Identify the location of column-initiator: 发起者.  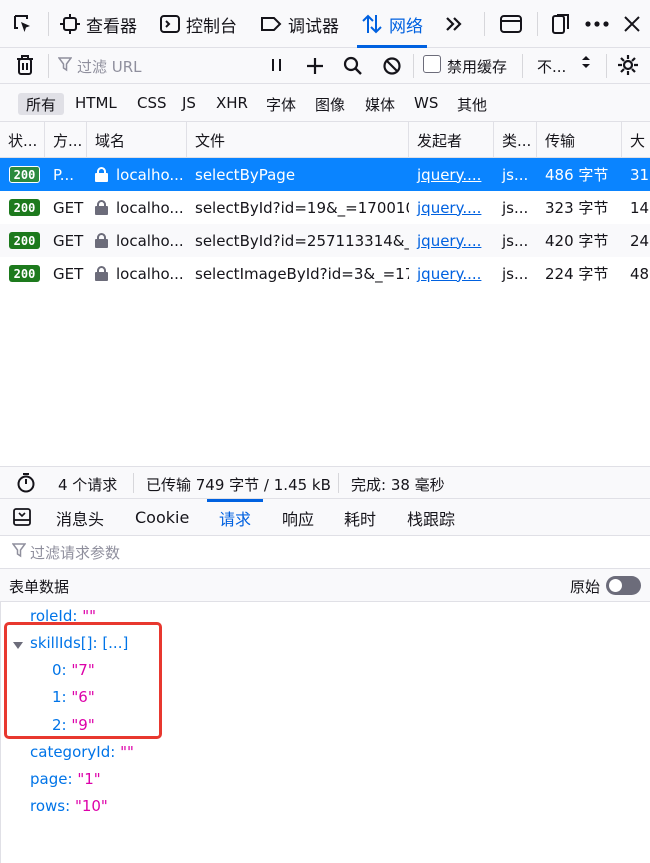
(451, 140).